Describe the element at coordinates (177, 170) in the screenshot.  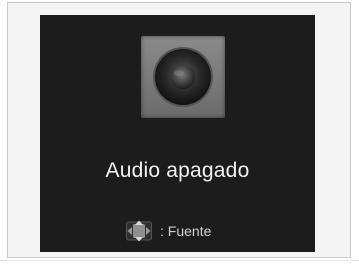
I see `audio-status-text: Audio apagado` at that location.